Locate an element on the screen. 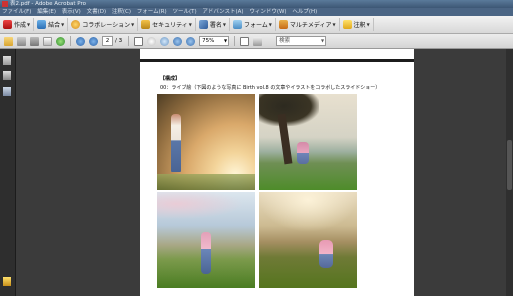  photo-sky-glow is located at coordinates (308, 212).